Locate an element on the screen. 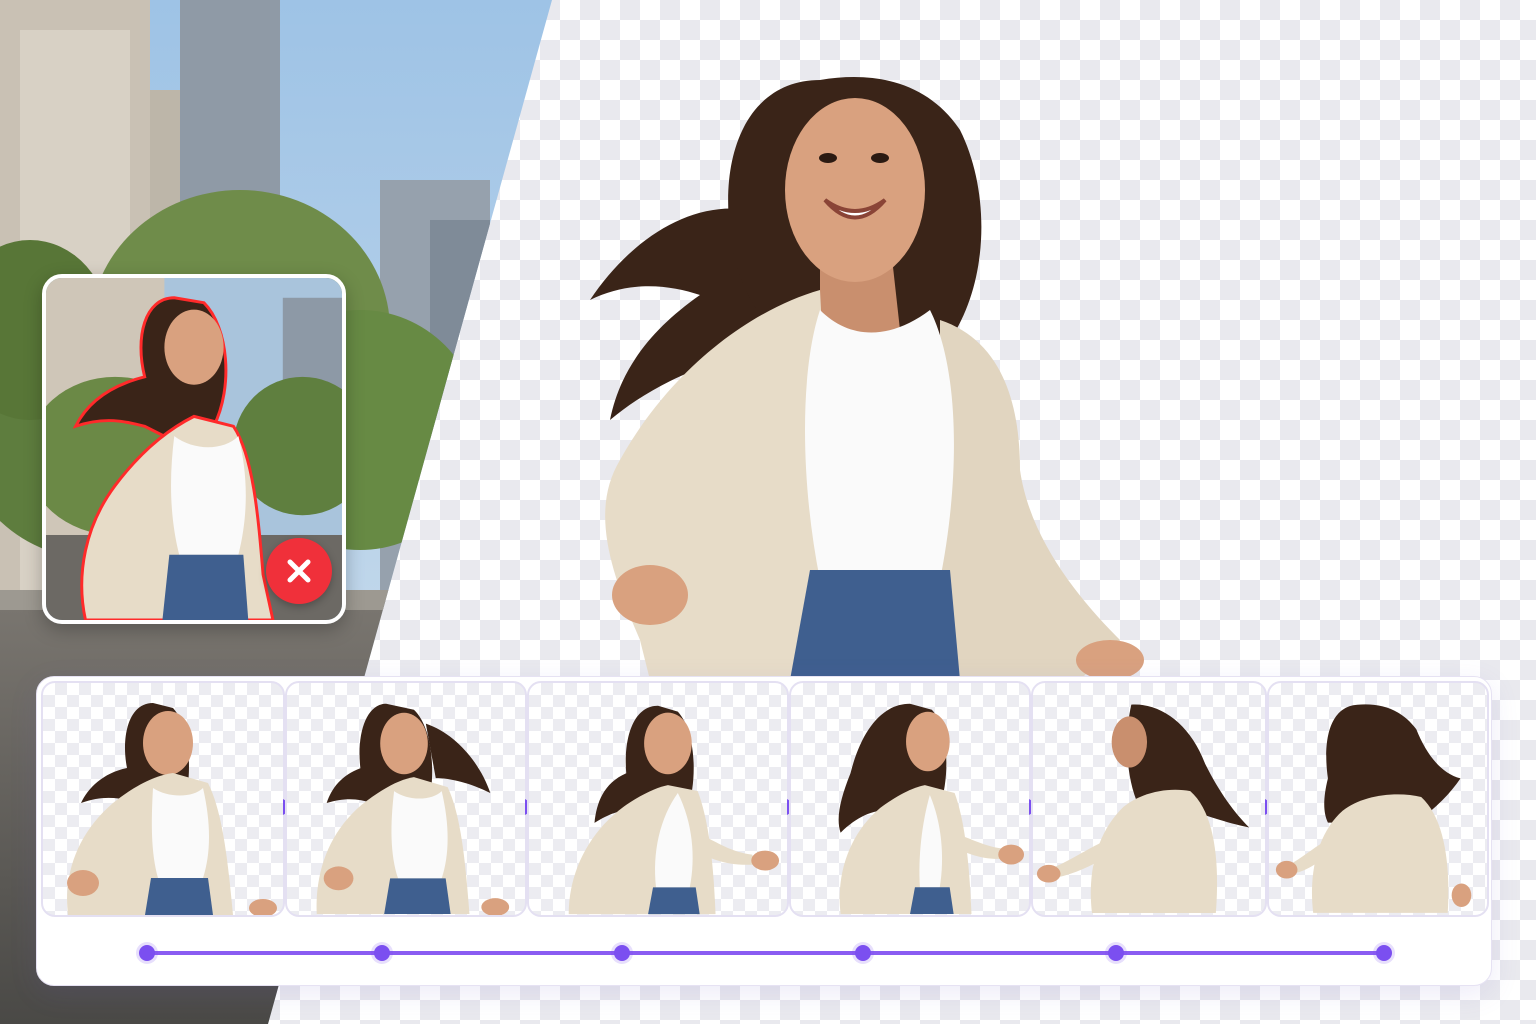  reject-badge is located at coordinates (299, 571).